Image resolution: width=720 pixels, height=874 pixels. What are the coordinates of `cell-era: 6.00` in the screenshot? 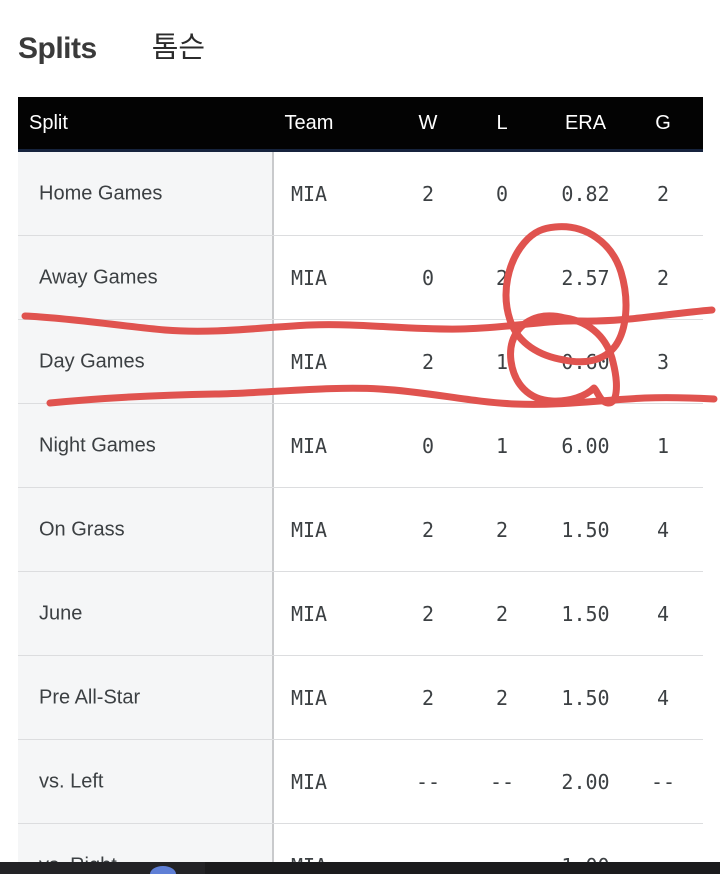 It's located at (585, 445).